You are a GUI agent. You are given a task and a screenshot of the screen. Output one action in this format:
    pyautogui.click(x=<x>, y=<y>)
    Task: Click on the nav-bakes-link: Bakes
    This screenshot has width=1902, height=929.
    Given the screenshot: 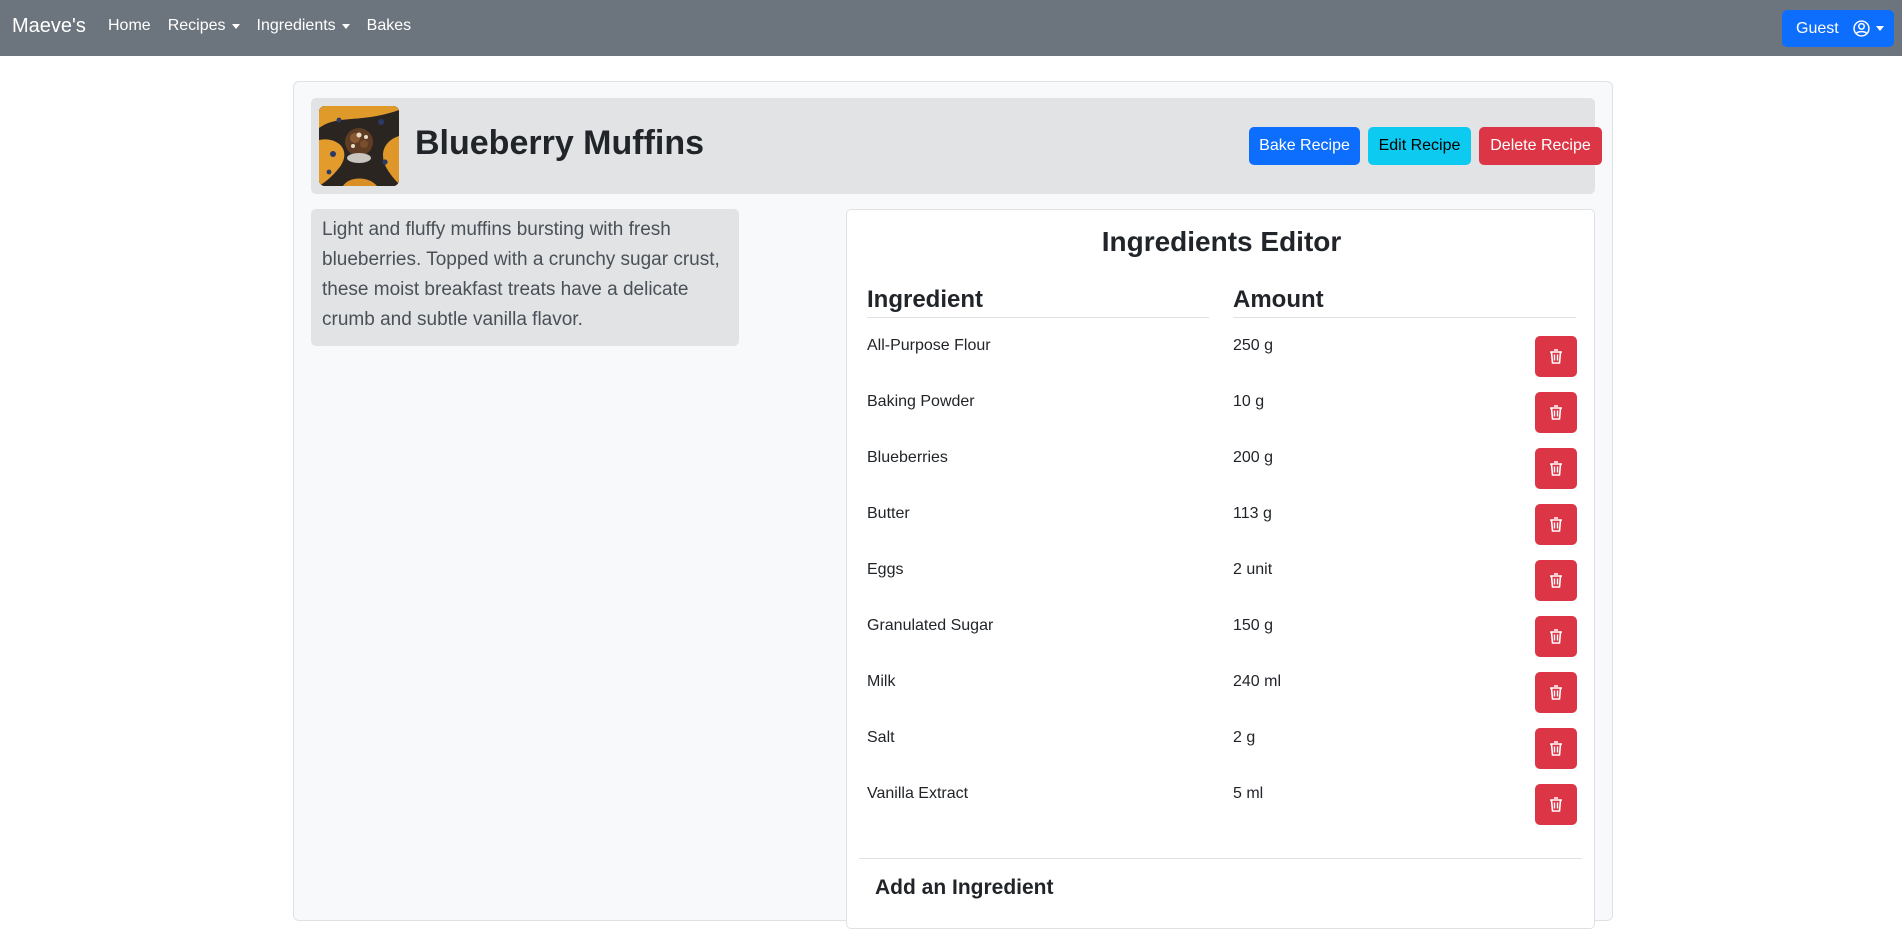 What is the action you would take?
    pyautogui.click(x=389, y=26)
    